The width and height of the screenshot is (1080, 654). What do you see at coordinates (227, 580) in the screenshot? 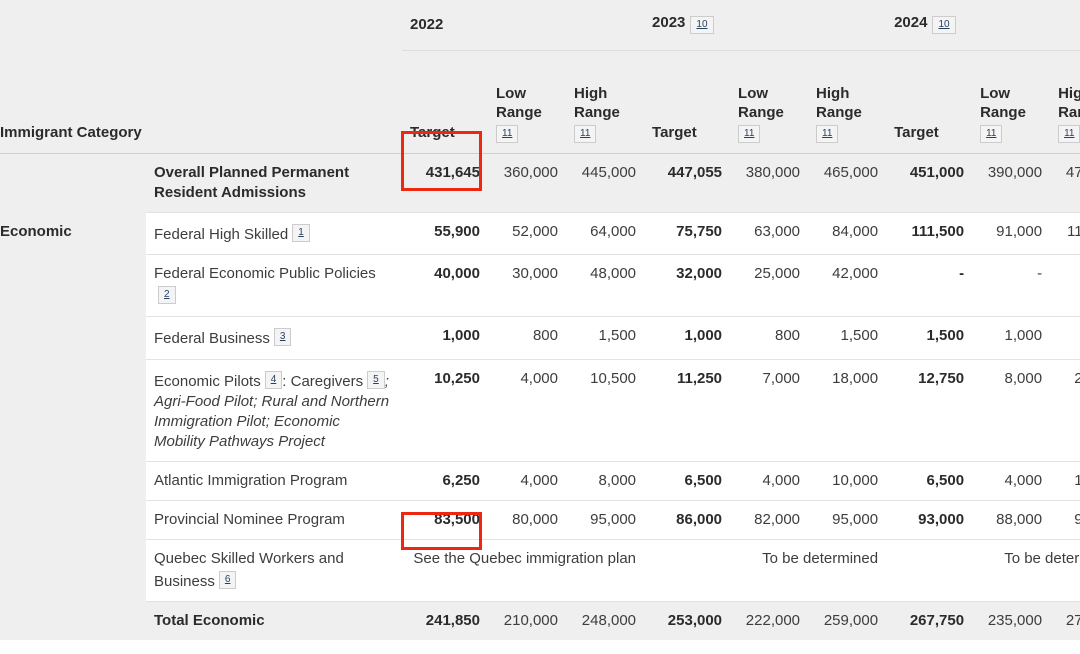
I see `footnote-link-6: 6` at bounding box center [227, 580].